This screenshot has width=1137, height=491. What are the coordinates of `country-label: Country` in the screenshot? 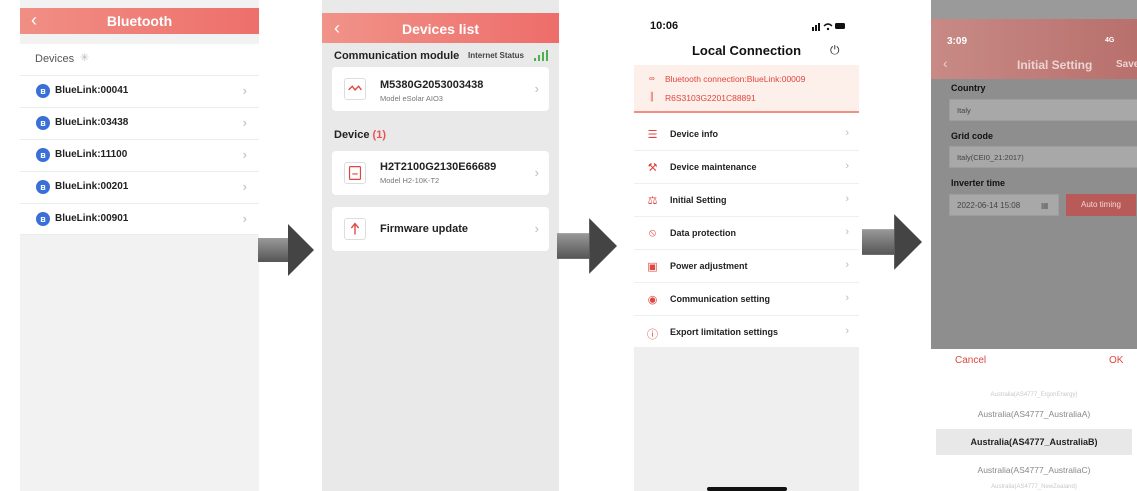 It's located at (968, 88).